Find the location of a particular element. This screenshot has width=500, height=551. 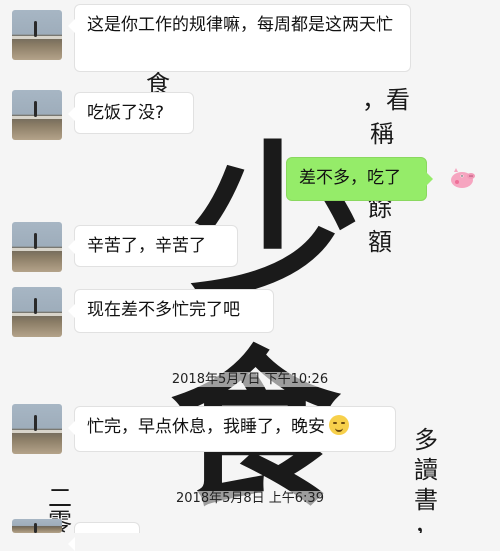

wallpaper-char: 額 is located at coordinates (380, 242).